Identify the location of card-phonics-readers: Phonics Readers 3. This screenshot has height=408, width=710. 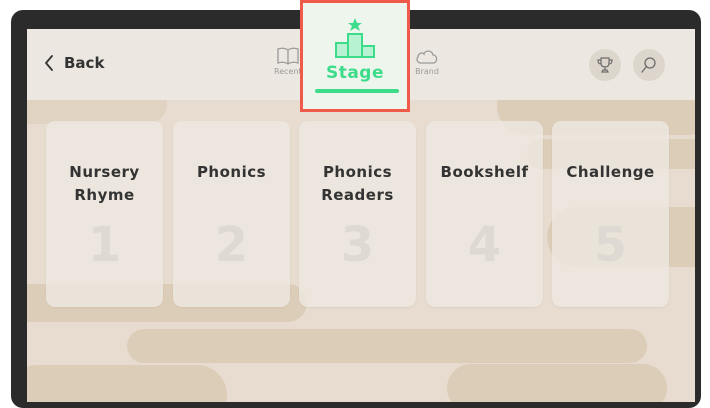
(357, 214).